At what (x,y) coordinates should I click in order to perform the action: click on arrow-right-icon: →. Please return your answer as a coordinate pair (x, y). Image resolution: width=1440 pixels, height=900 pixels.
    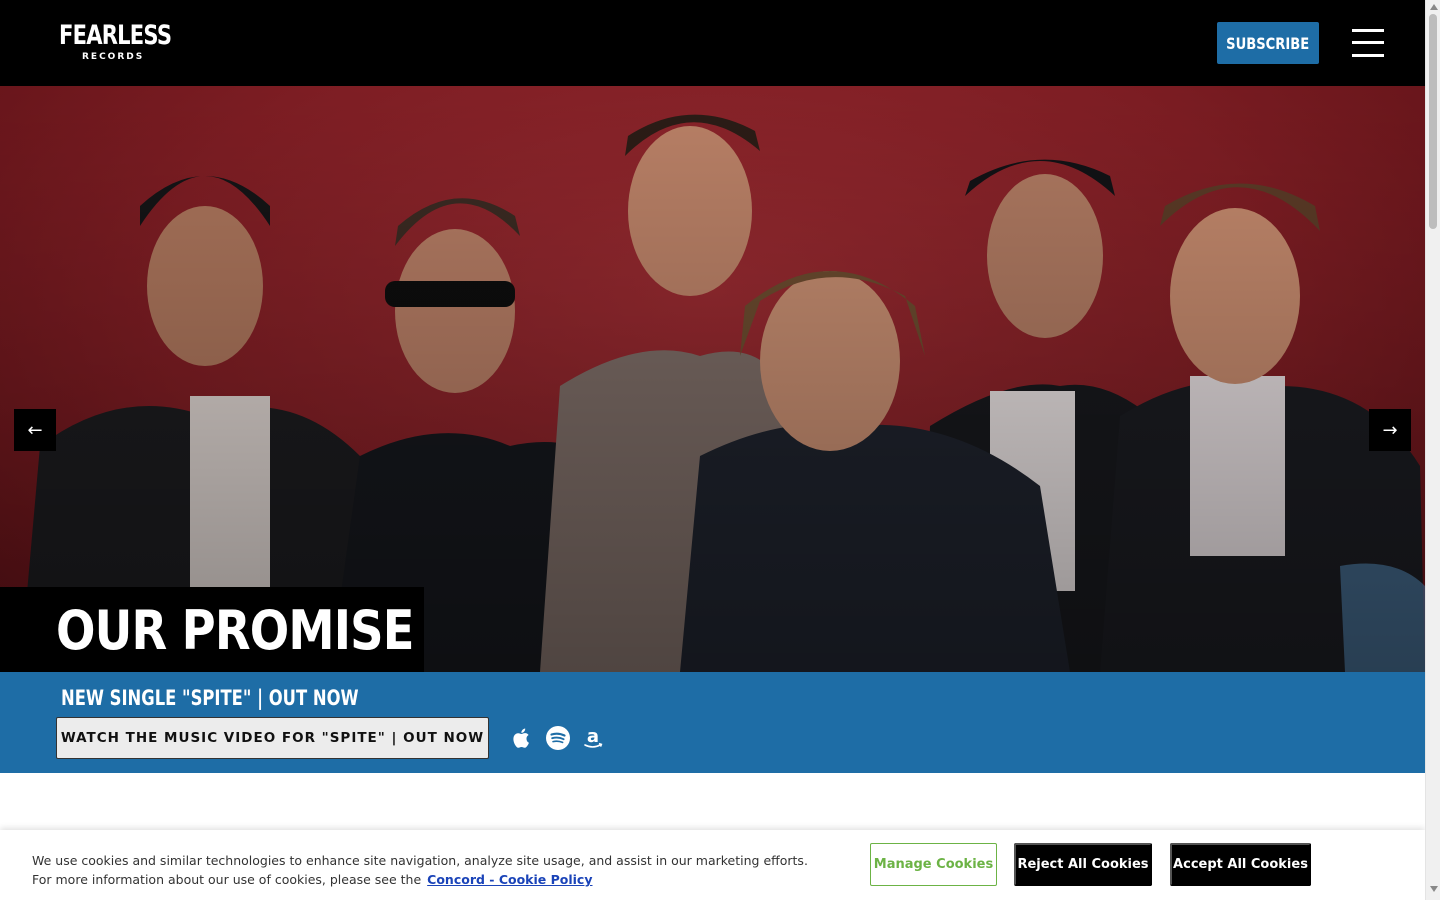
    Looking at the image, I should click on (1390, 430).